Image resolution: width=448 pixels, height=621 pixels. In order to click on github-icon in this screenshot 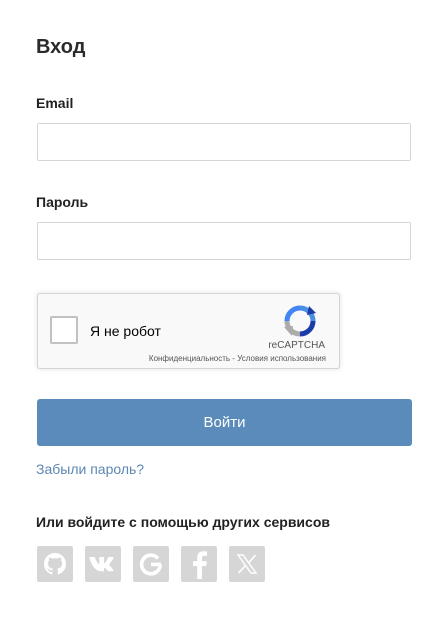, I will do `click(55, 564)`.